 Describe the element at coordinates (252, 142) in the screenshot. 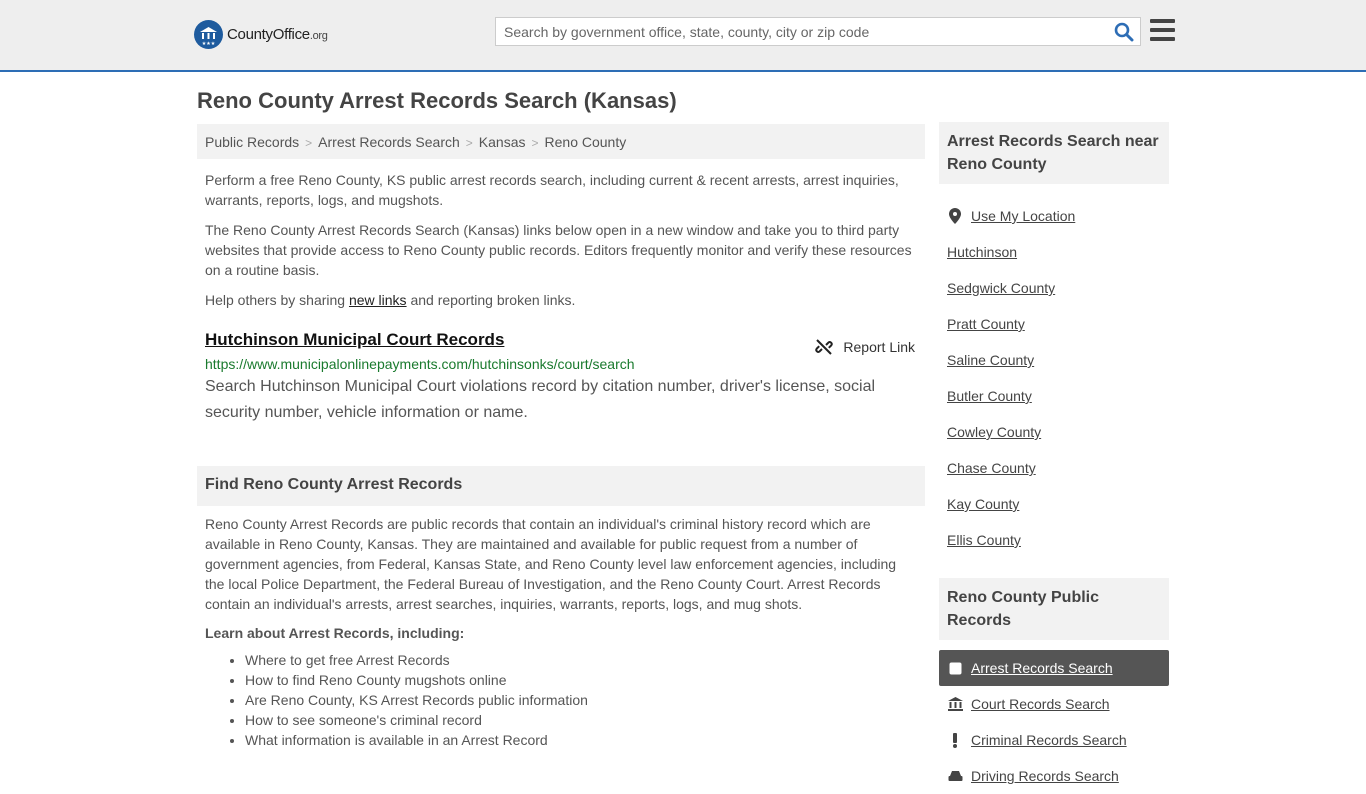

I see `breadcrumb-public-records: Public Records` at that location.